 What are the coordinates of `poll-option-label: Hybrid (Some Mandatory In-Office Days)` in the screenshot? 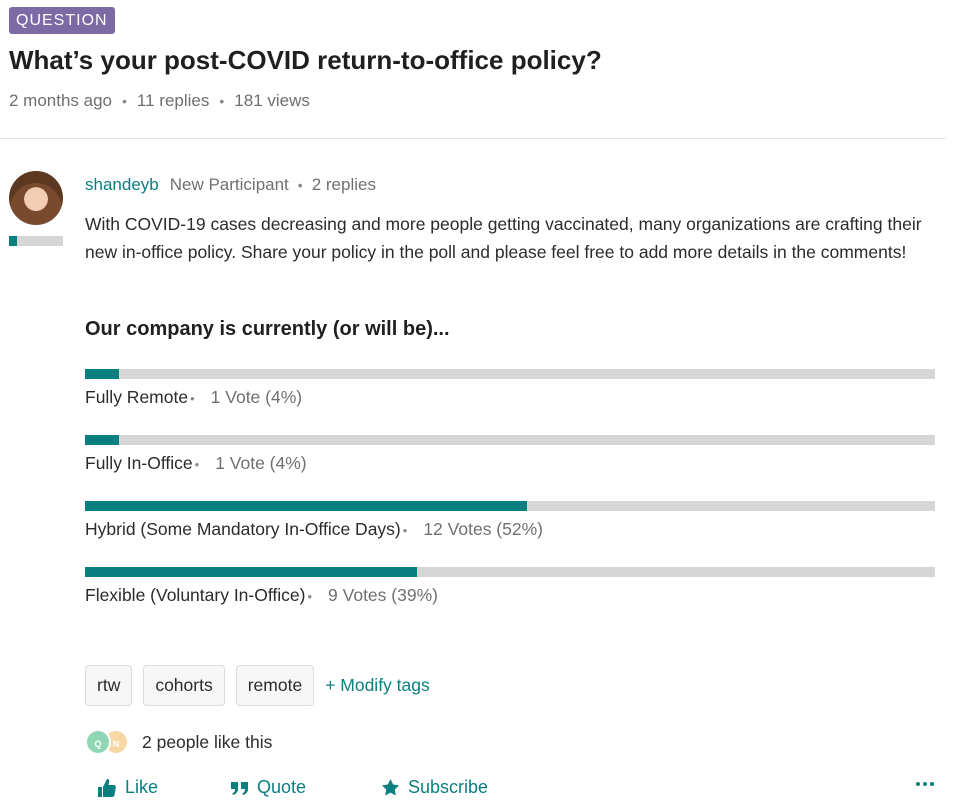 It's located at (243, 529).